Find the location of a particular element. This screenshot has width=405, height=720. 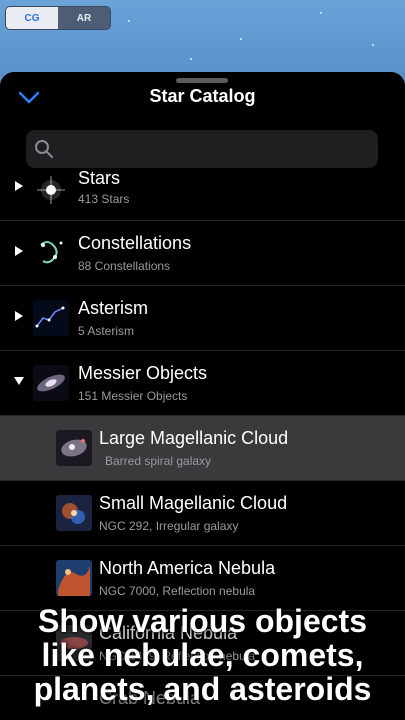

view-mode-toggle: CG AR is located at coordinates (58, 18).